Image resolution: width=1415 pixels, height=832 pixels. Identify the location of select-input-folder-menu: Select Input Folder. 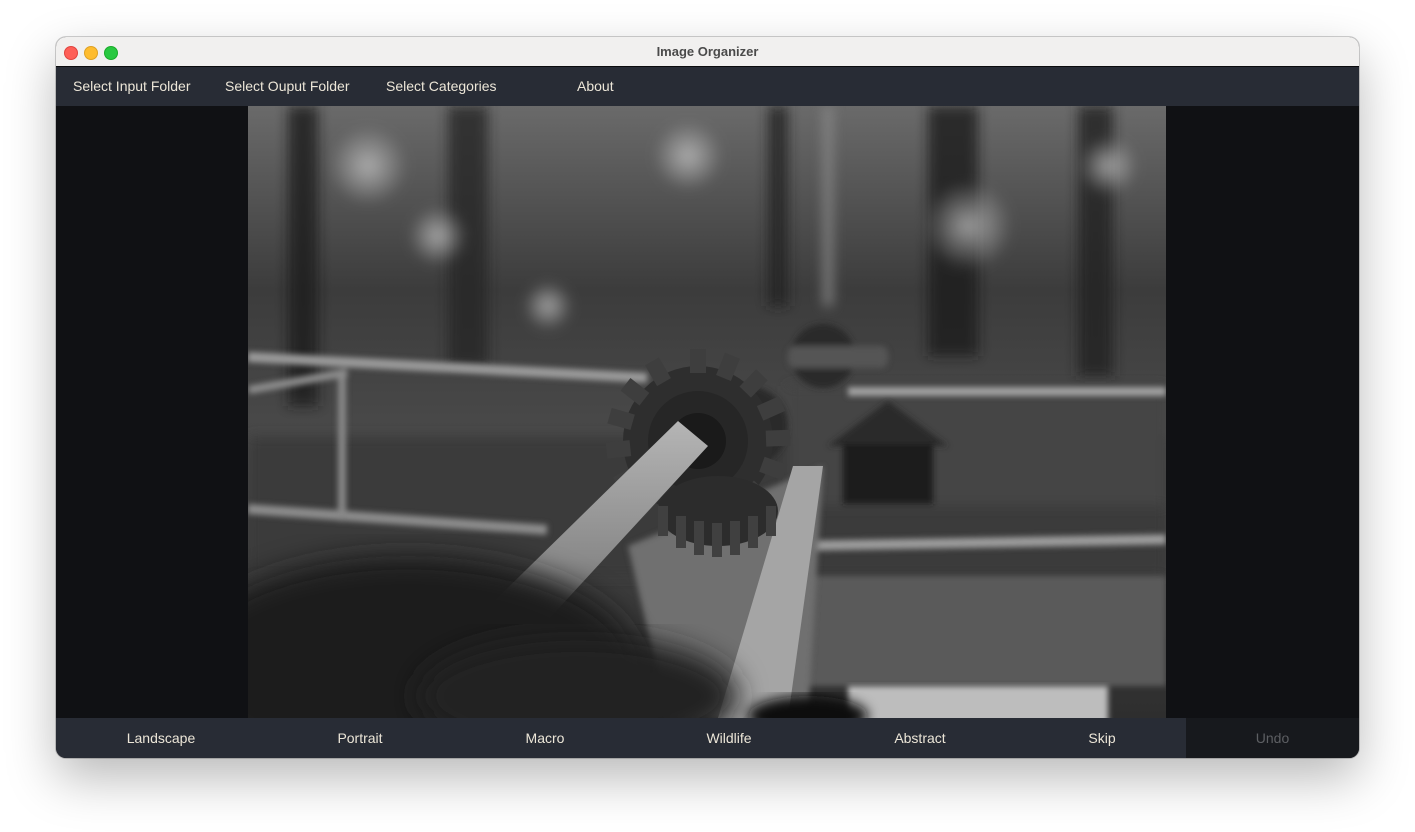
(132, 86).